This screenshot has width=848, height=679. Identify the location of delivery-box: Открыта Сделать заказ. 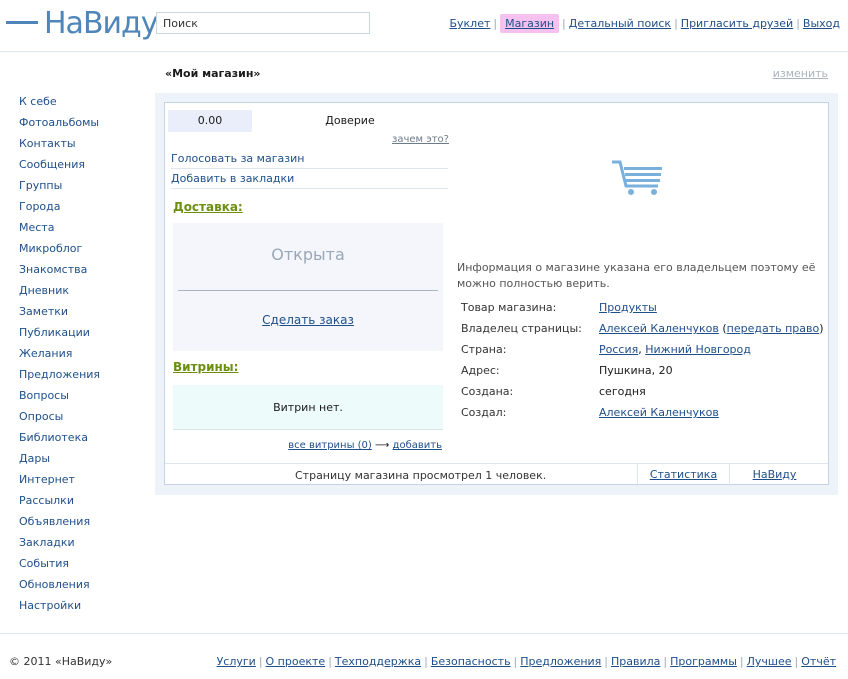
(308, 287).